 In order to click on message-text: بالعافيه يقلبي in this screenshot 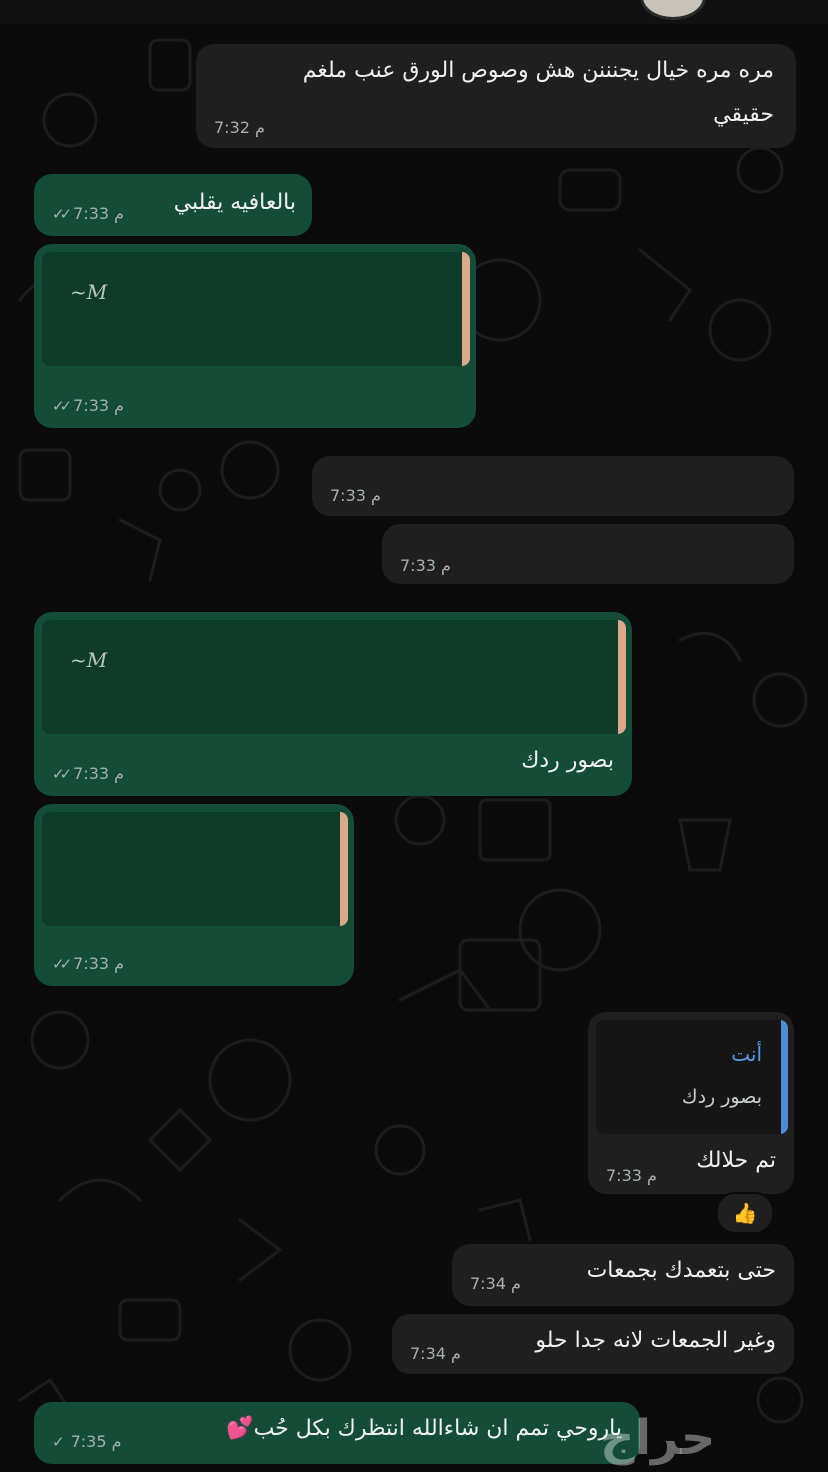, I will do `click(234, 202)`.